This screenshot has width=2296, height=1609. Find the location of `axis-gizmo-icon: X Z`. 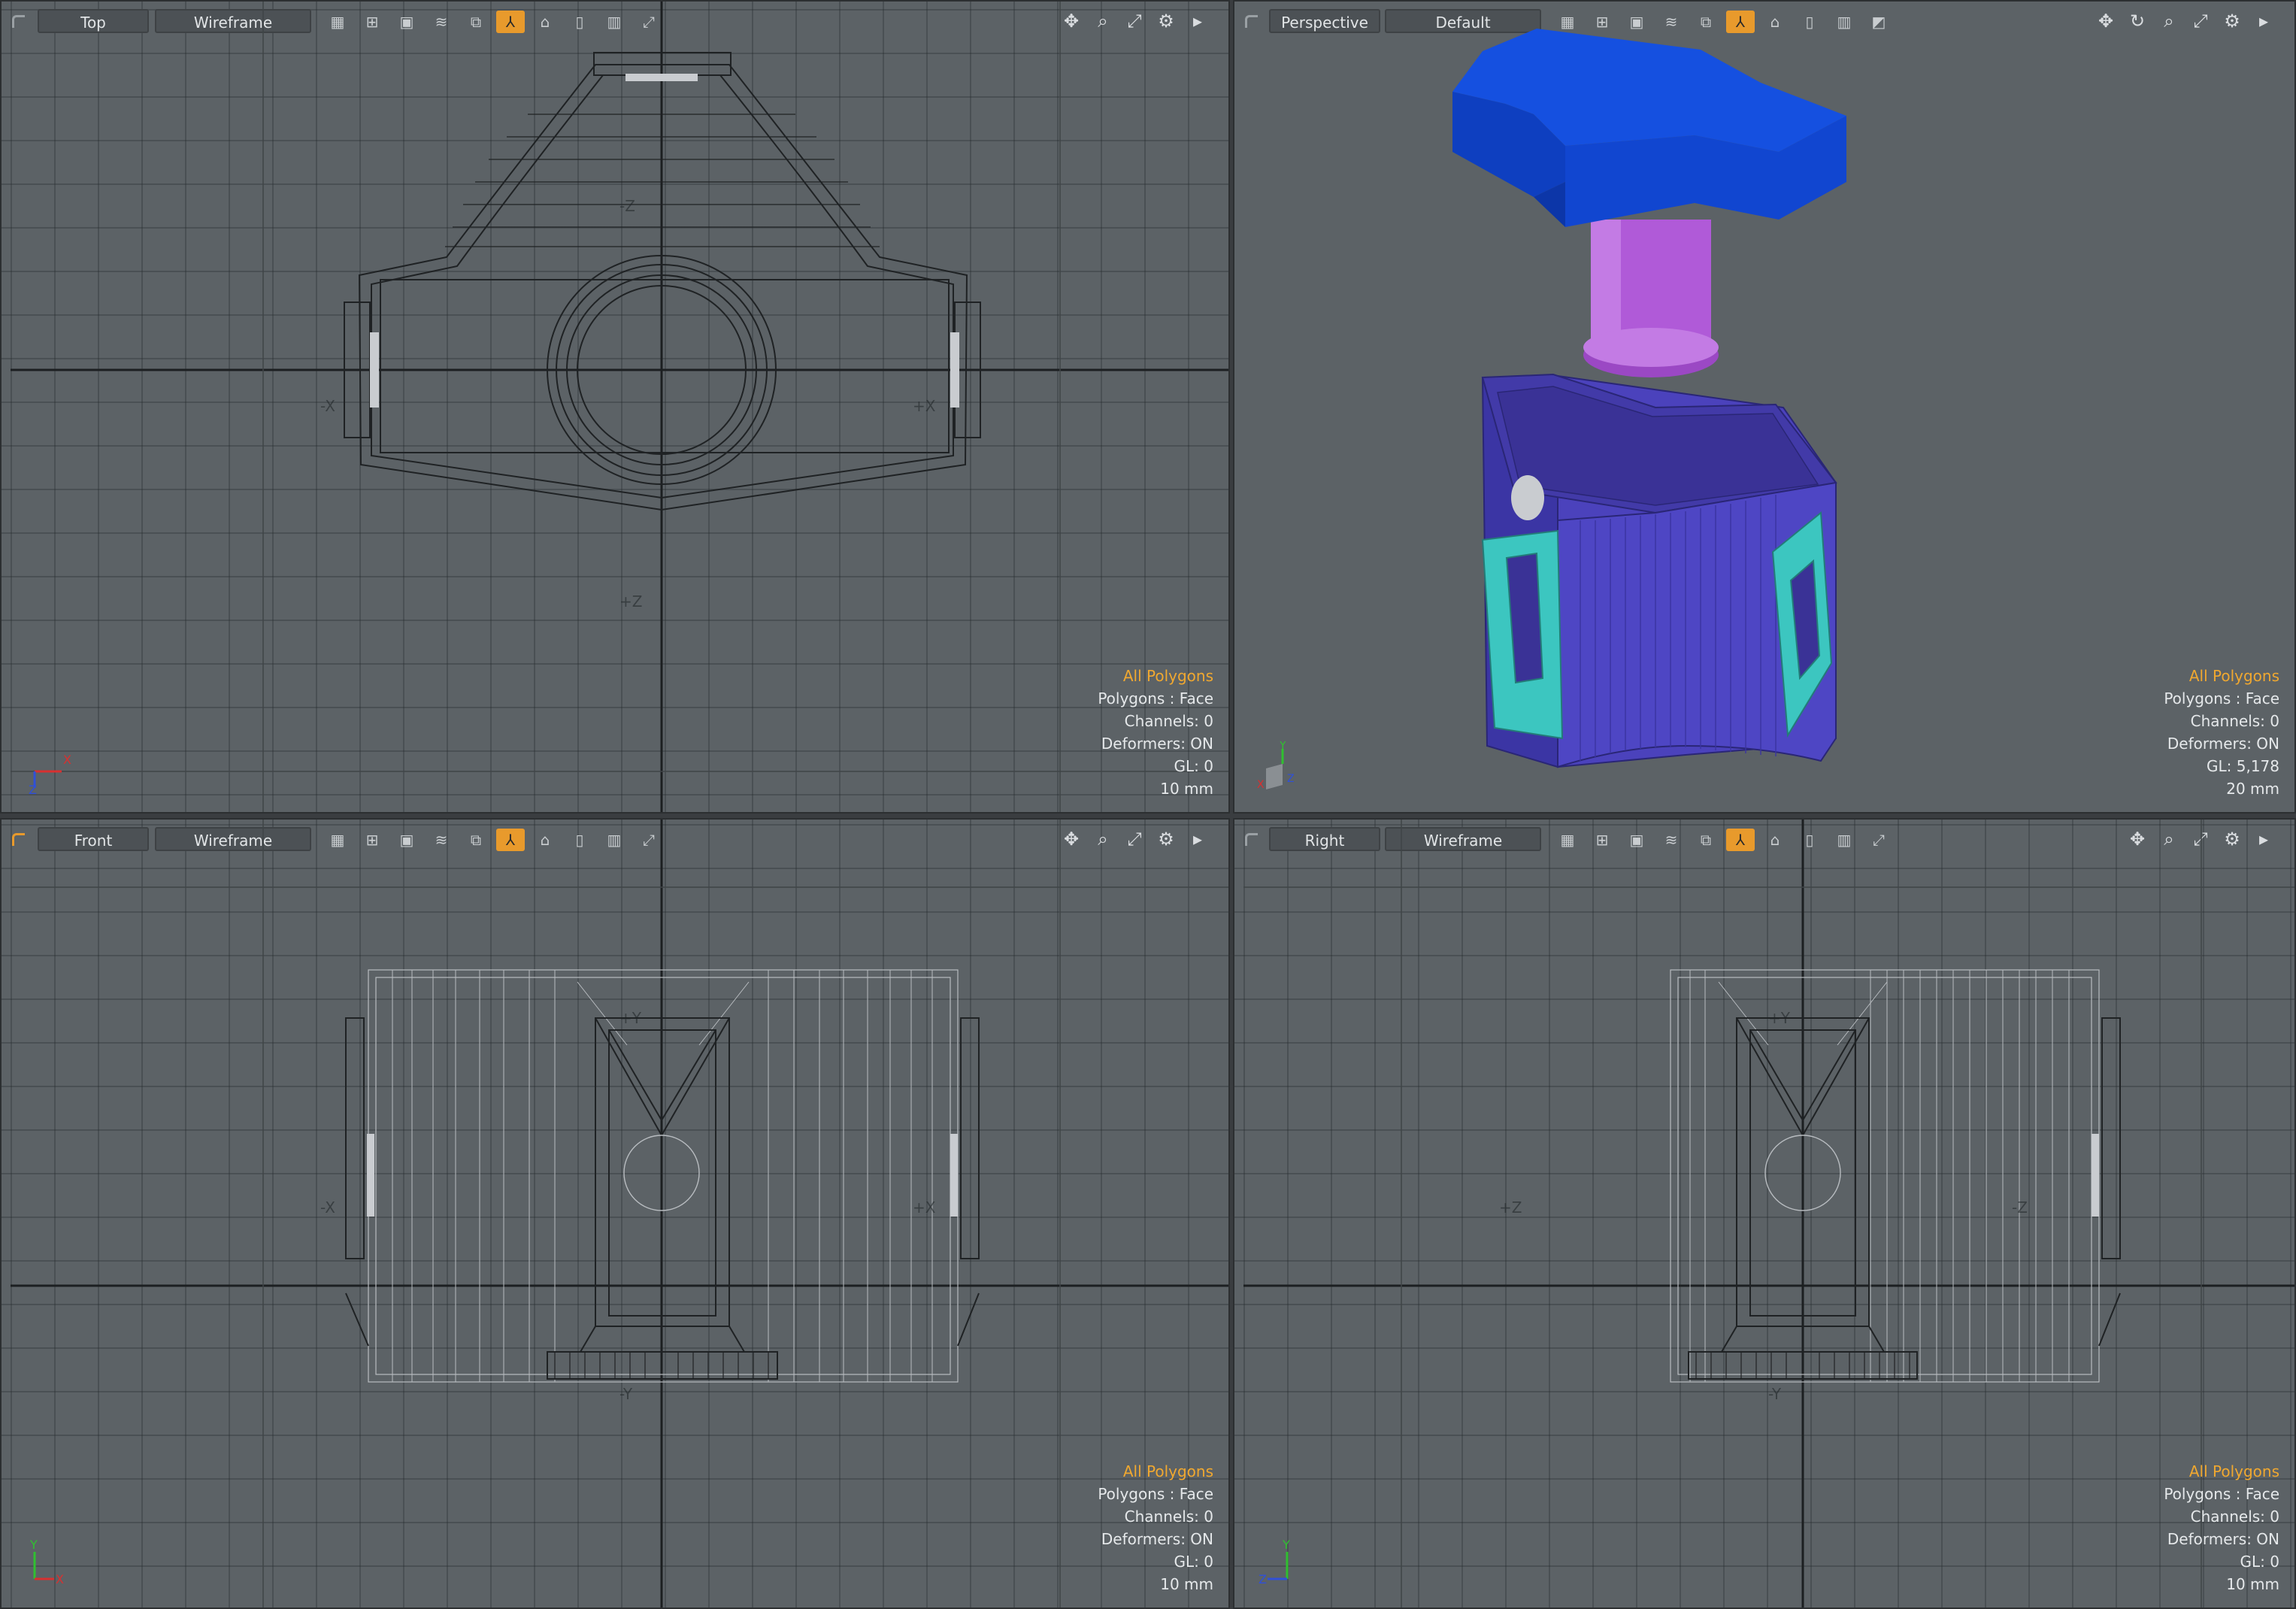

axis-gizmo-icon: X Z is located at coordinates (50, 773).